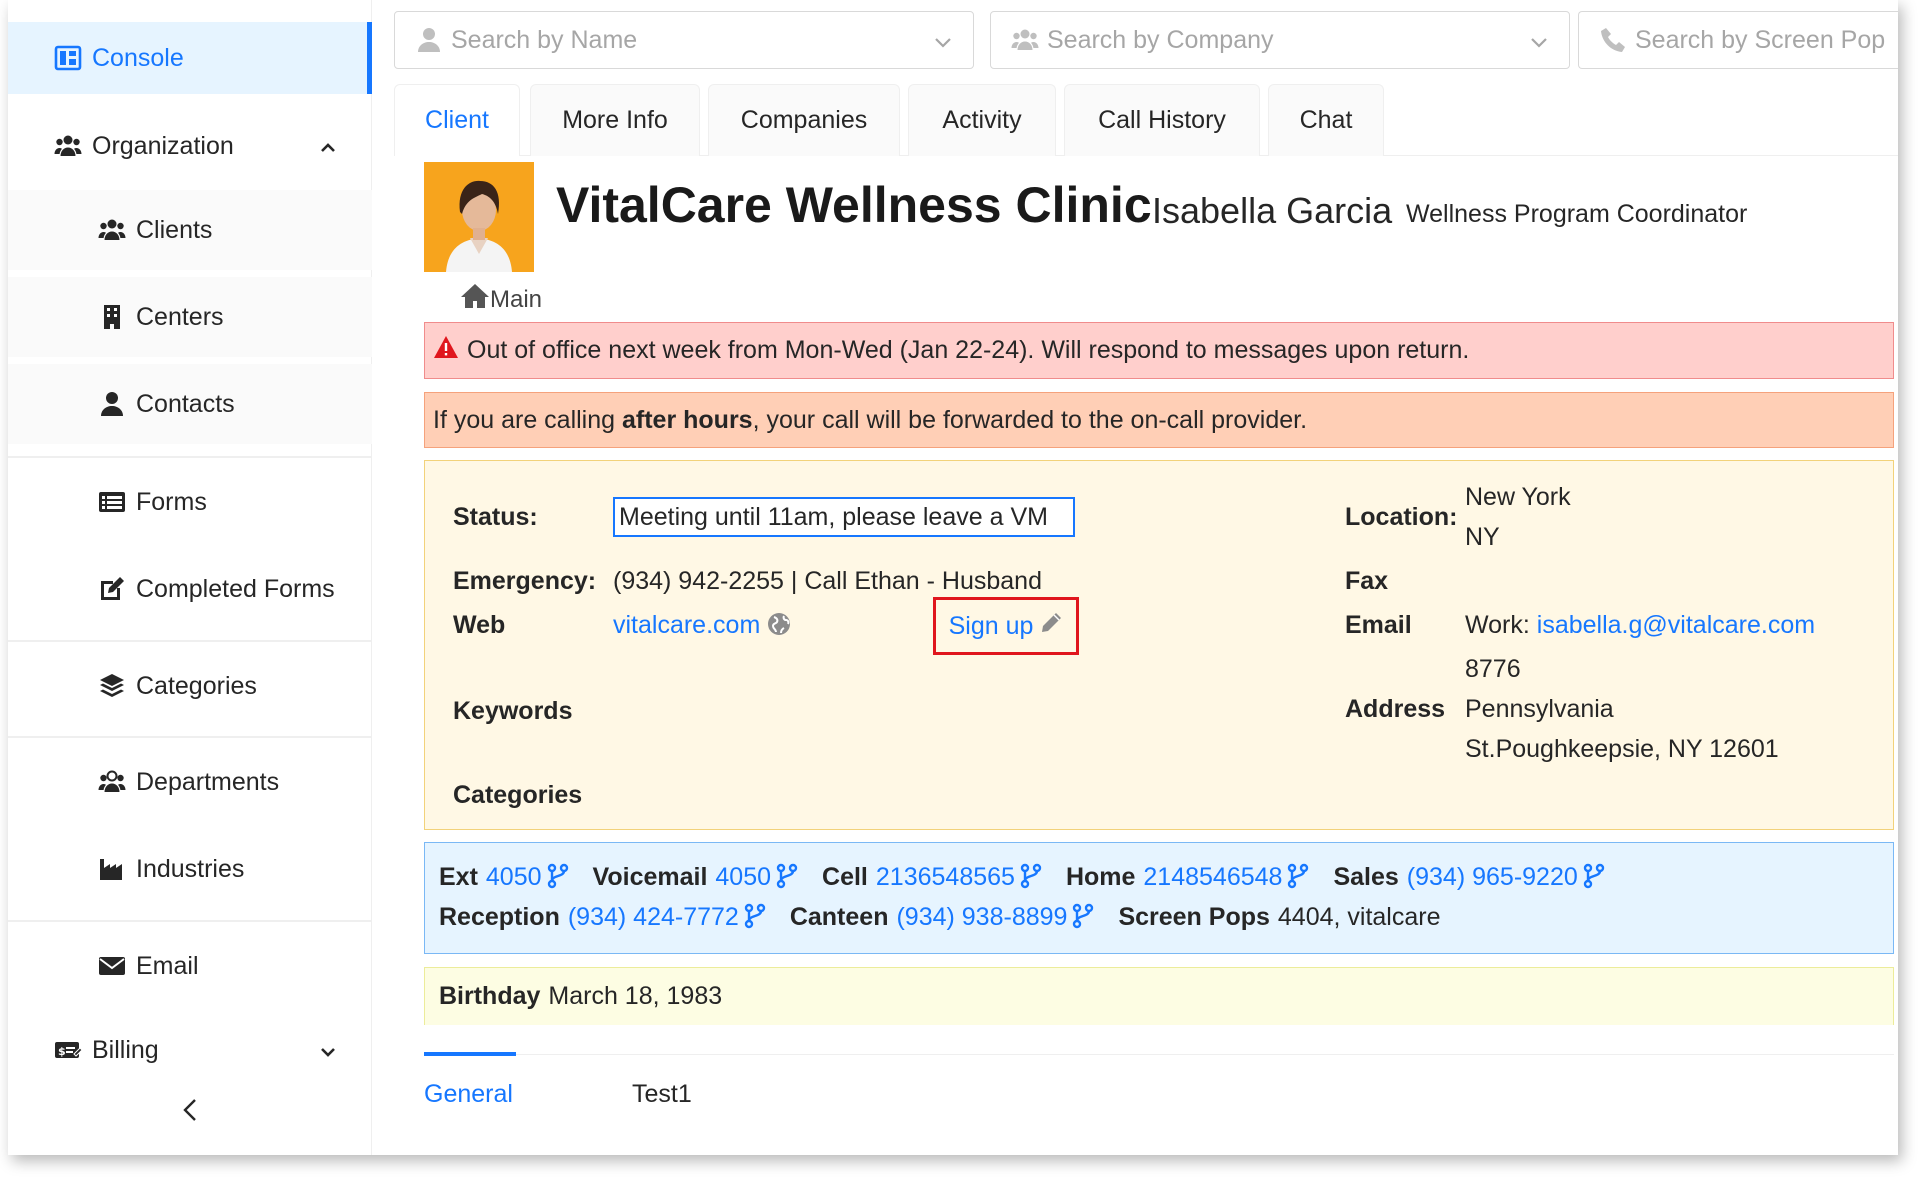  I want to click on pencil-icon, so click(1048, 626).